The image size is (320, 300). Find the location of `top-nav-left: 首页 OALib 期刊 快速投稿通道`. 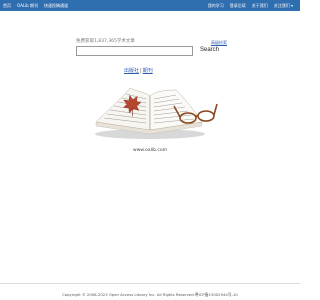

top-nav-left: 首页 OALib 期刊 快速投稿通道 is located at coordinates (35, 6).